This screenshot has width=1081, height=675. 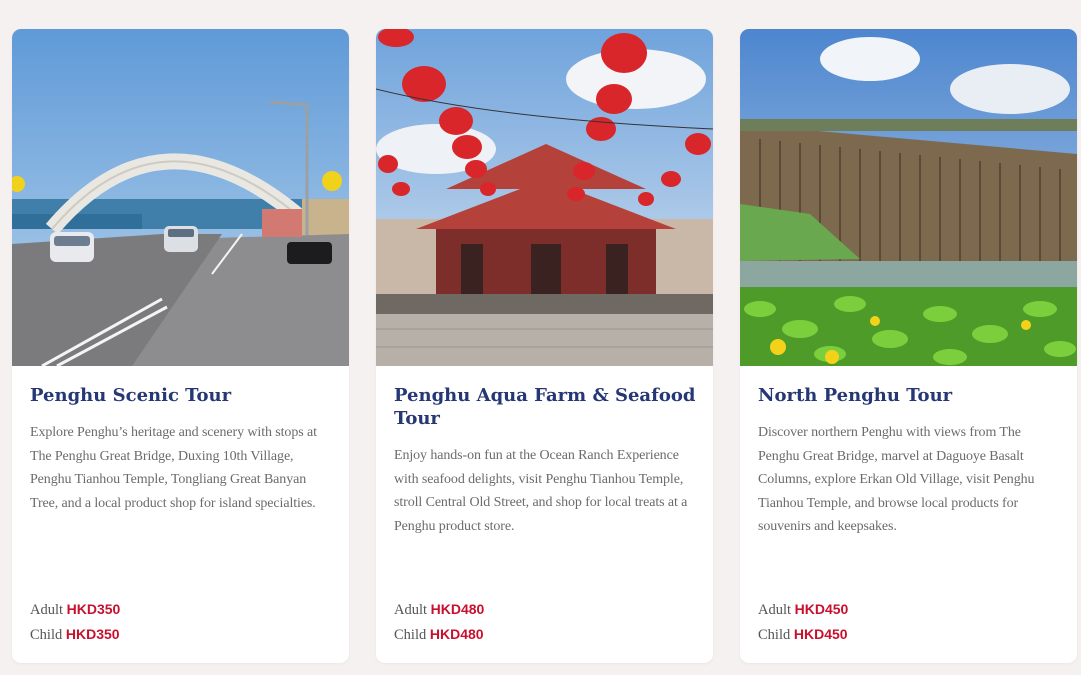 I want to click on adult-price-line: Adult HKD480, so click(x=439, y=610).